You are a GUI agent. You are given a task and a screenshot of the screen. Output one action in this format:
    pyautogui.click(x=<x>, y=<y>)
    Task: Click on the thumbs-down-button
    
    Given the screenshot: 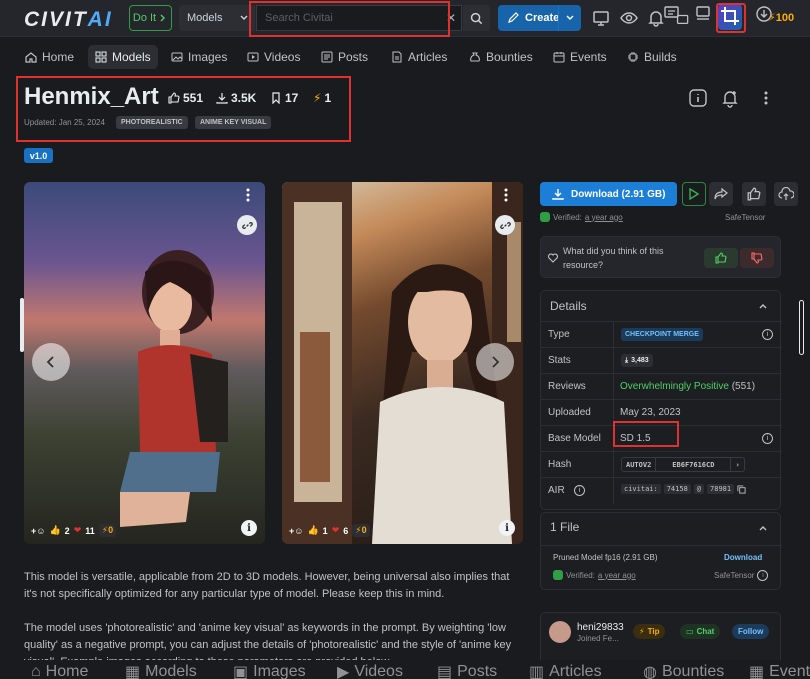 What is the action you would take?
    pyautogui.click(x=757, y=258)
    